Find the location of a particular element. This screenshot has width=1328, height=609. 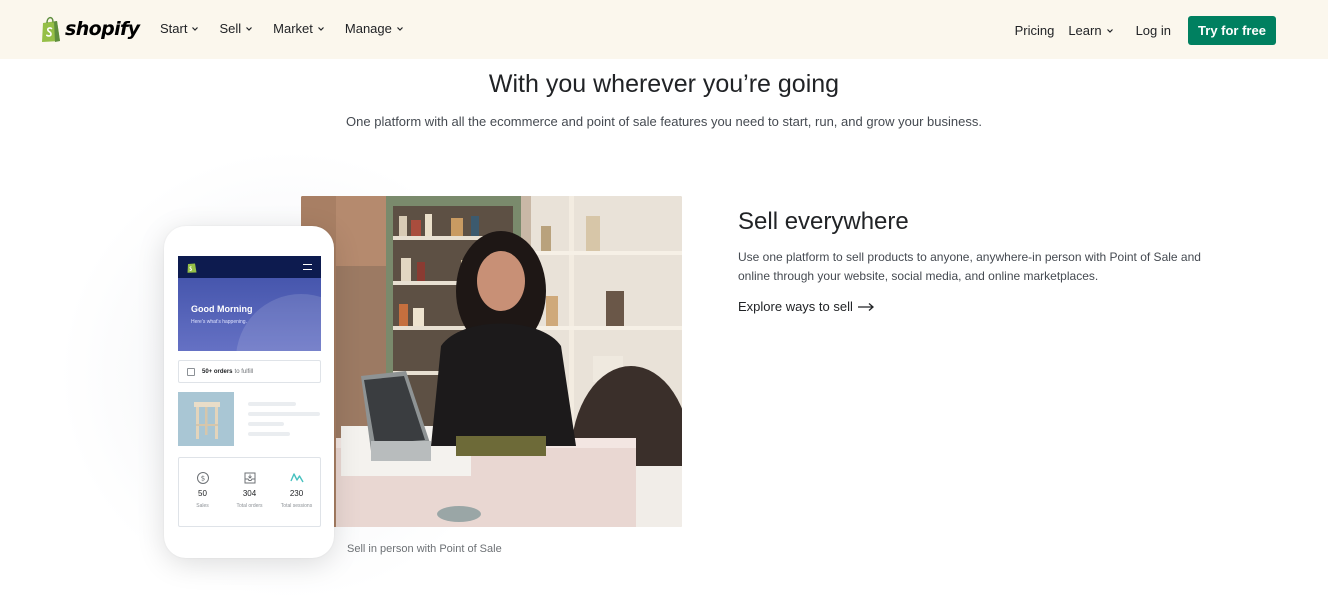

shopify-bag-icon is located at coordinates (192, 268).